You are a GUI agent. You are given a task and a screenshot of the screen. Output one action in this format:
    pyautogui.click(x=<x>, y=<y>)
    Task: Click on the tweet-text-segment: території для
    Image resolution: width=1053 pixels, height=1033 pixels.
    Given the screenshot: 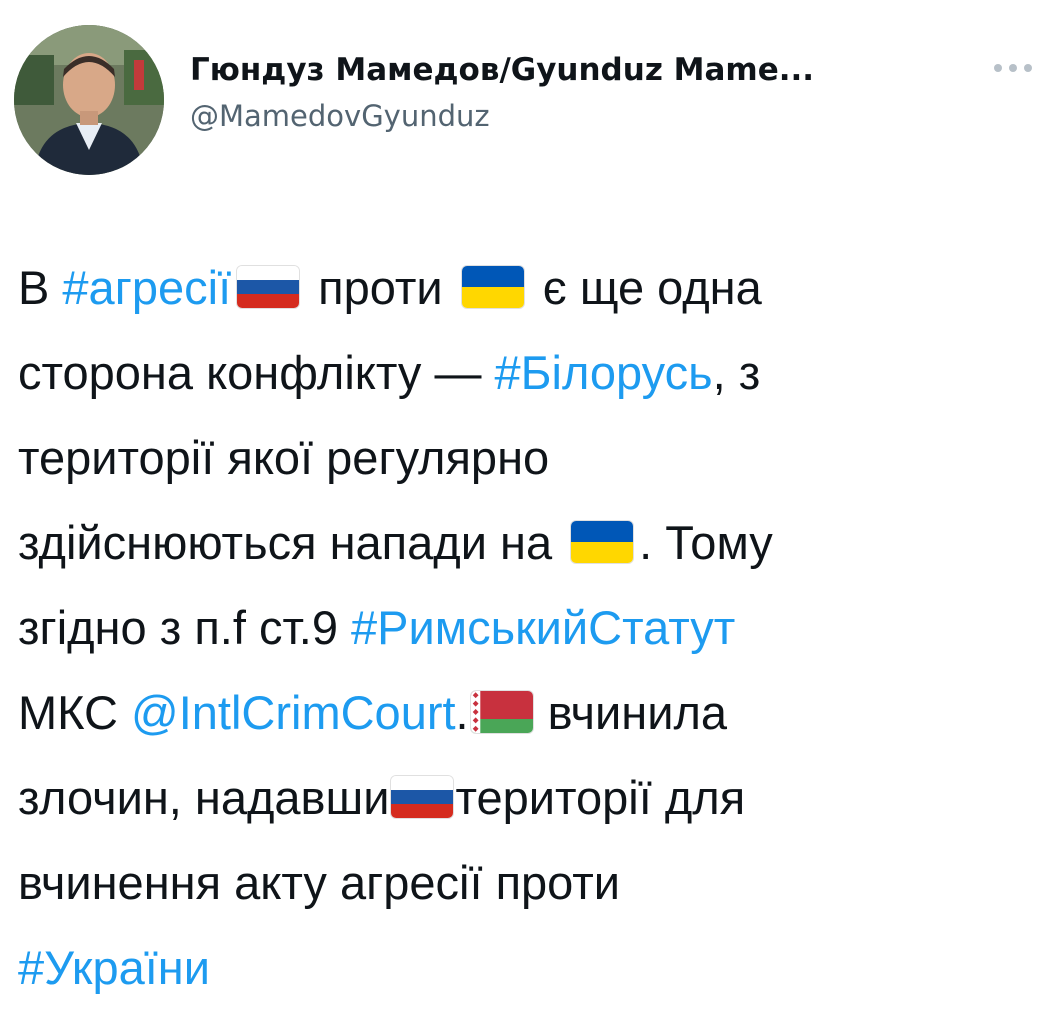 What is the action you would take?
    pyautogui.click(x=600, y=797)
    